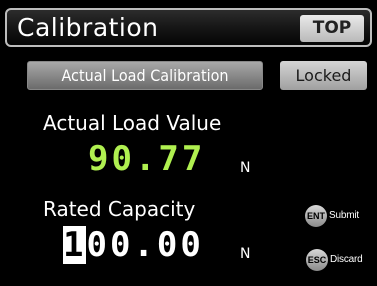 This screenshot has width=377, height=286. What do you see at coordinates (332, 28) in the screenshot?
I see `top-button: TOP` at bounding box center [332, 28].